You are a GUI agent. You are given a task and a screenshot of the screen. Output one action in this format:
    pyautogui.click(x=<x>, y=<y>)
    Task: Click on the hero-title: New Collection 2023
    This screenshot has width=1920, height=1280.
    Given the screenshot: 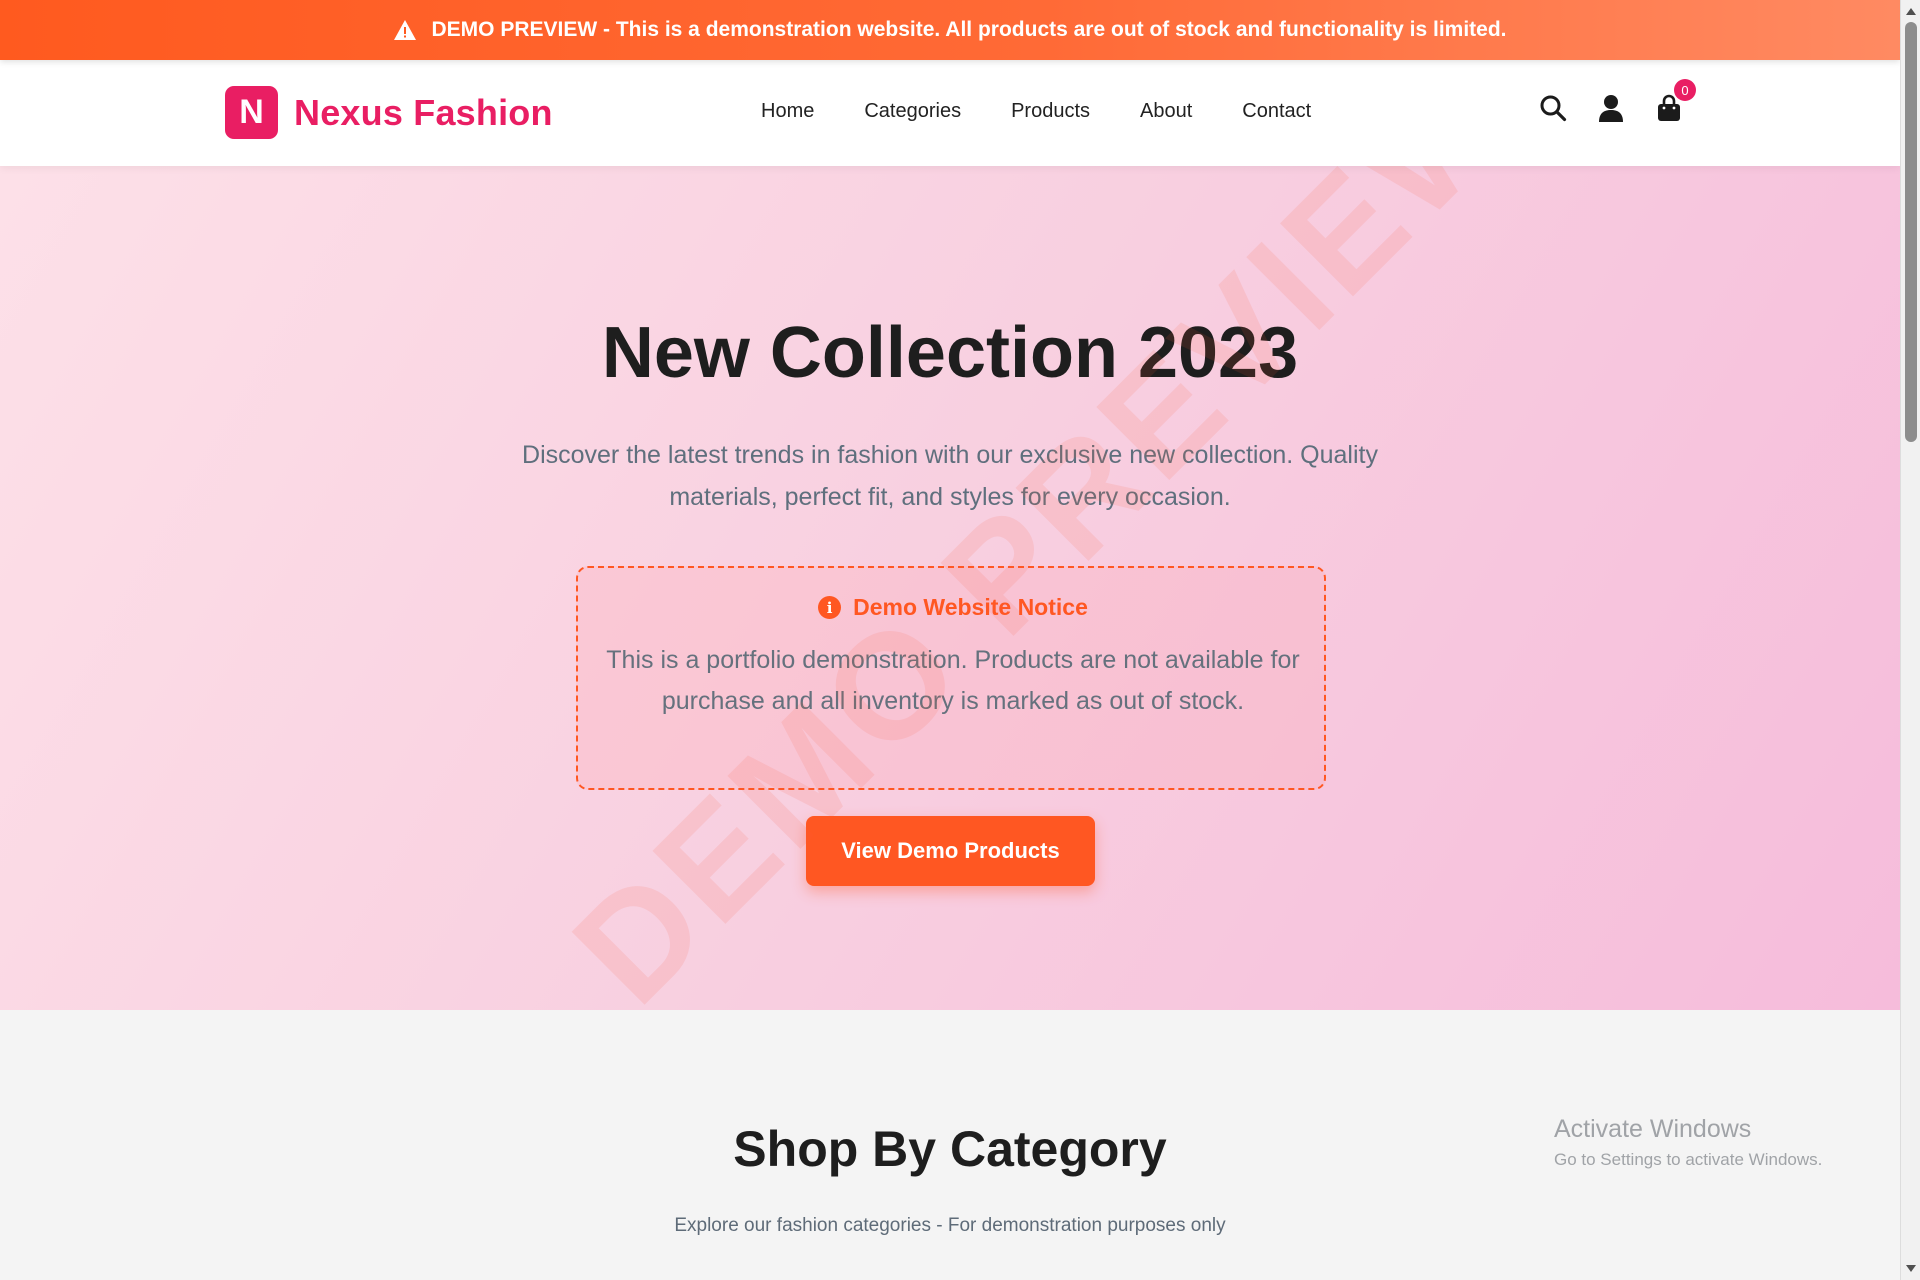 What is the action you would take?
    pyautogui.click(x=950, y=353)
    